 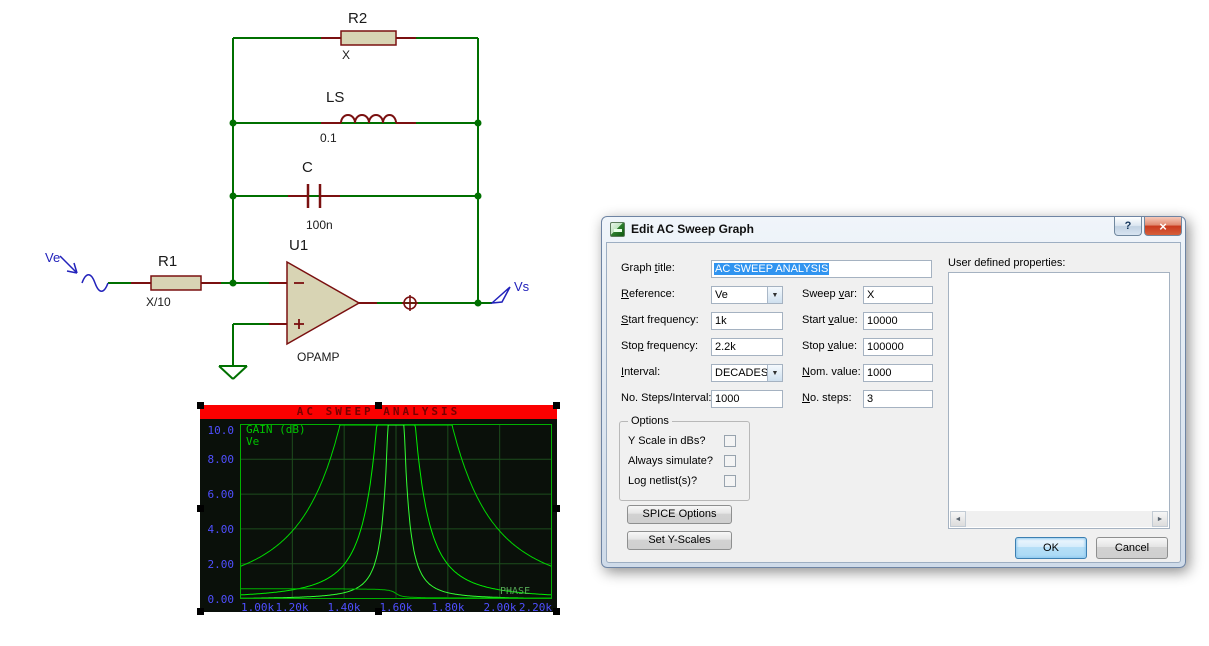 What do you see at coordinates (298, 245) in the screenshot?
I see `u1-ref-label: U1` at bounding box center [298, 245].